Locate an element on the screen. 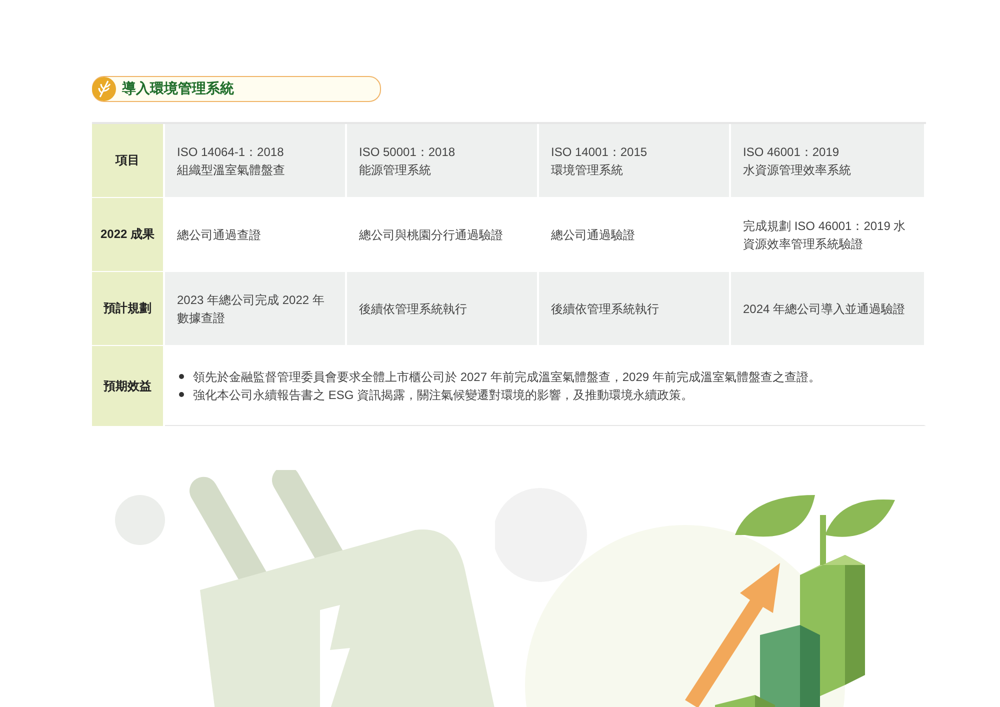 This screenshot has height=707, width=1000. row-header: 項目 is located at coordinates (128, 160).